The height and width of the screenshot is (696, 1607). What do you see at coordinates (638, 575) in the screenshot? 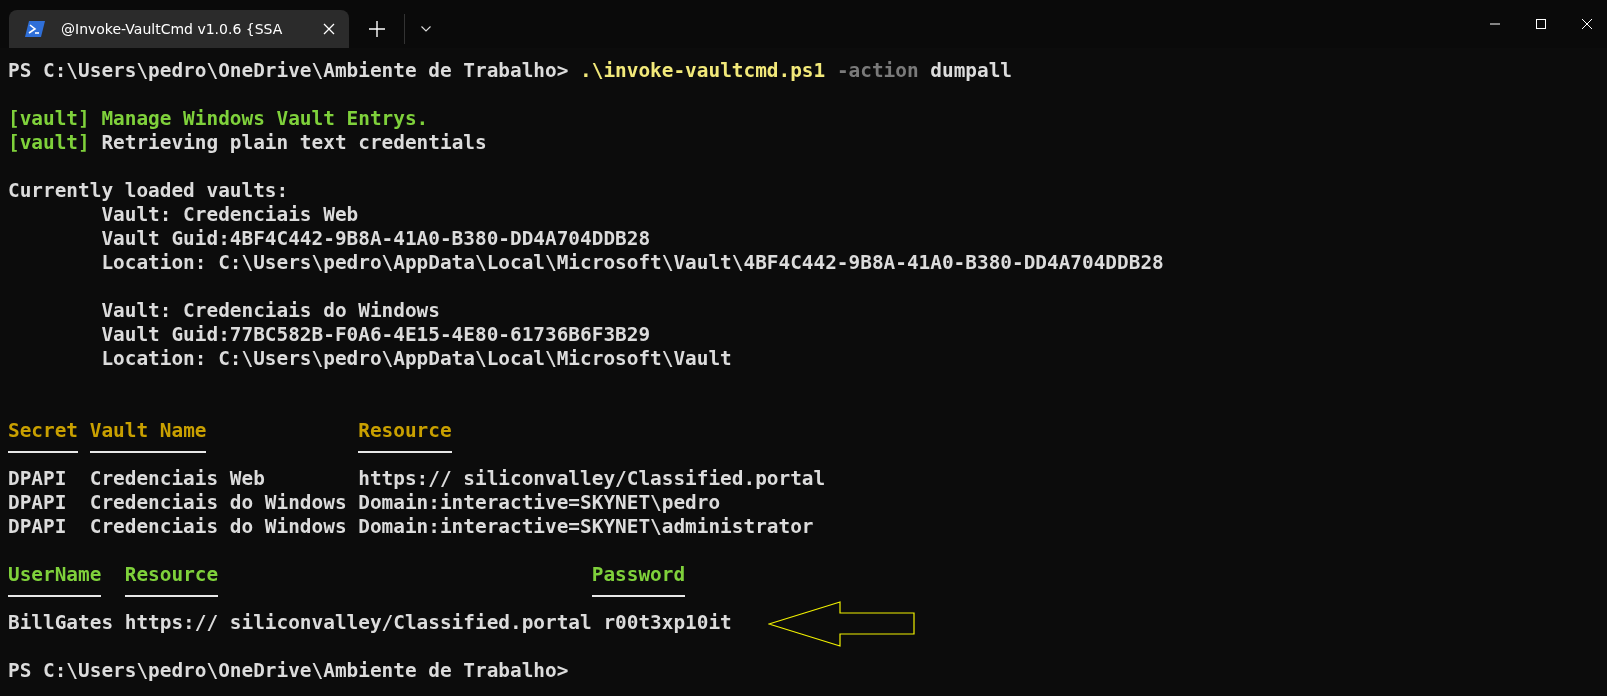
I see `column-header: Password` at bounding box center [638, 575].